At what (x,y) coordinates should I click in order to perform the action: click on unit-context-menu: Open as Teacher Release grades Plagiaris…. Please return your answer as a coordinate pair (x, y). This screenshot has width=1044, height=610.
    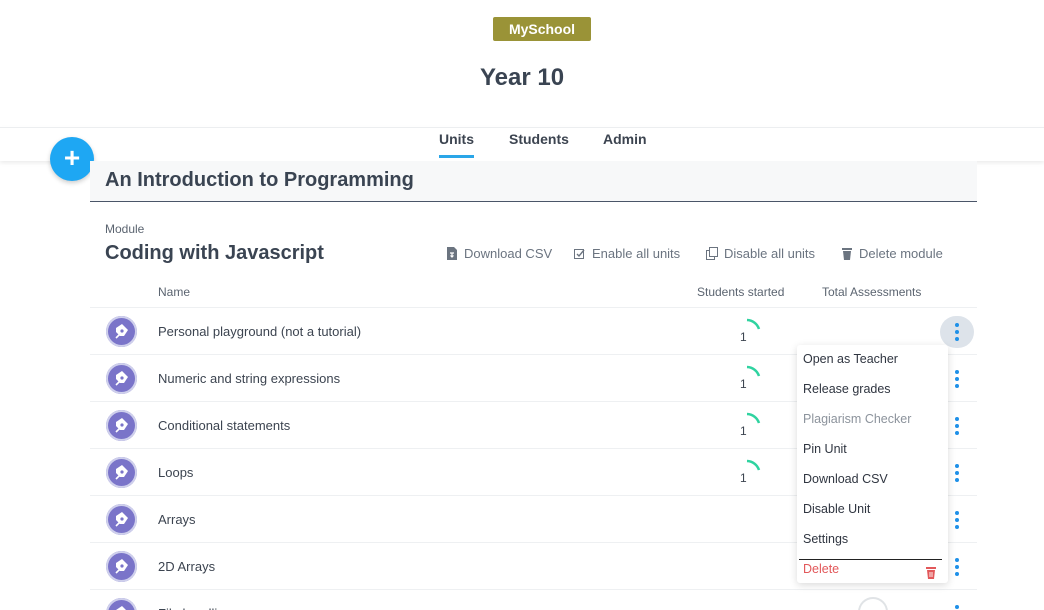
    Looking at the image, I should click on (872, 464).